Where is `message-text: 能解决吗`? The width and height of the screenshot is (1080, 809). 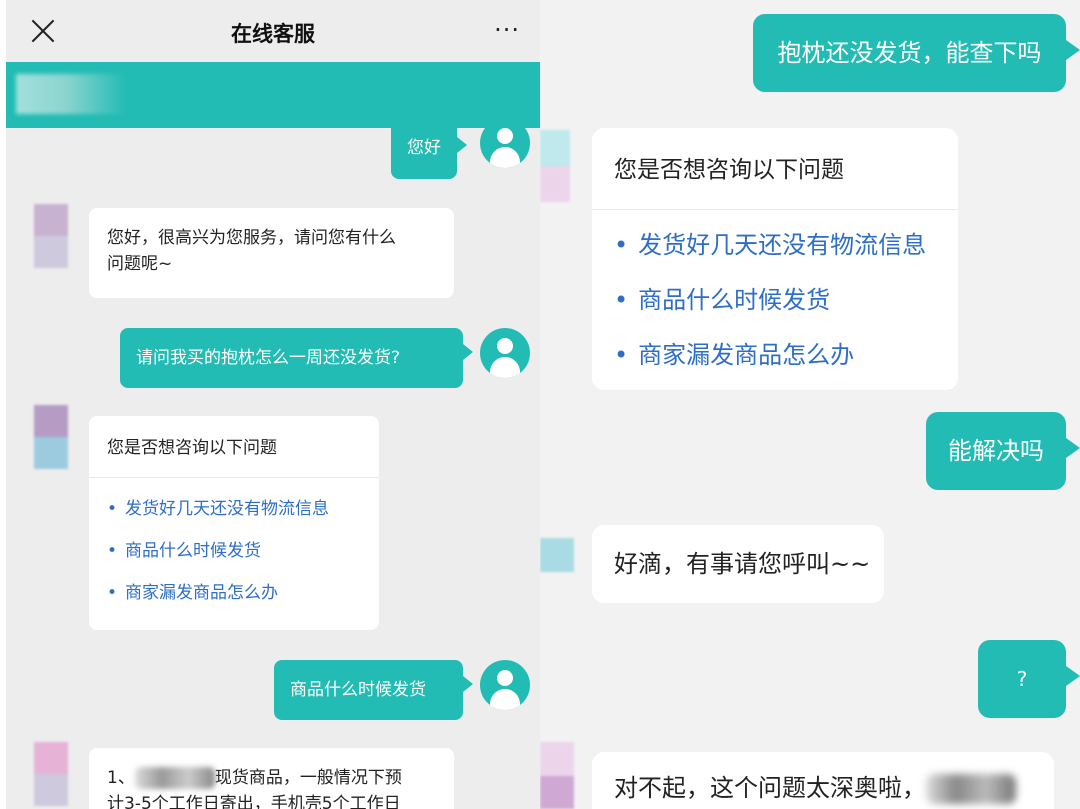
message-text: 能解决吗 is located at coordinates (996, 451).